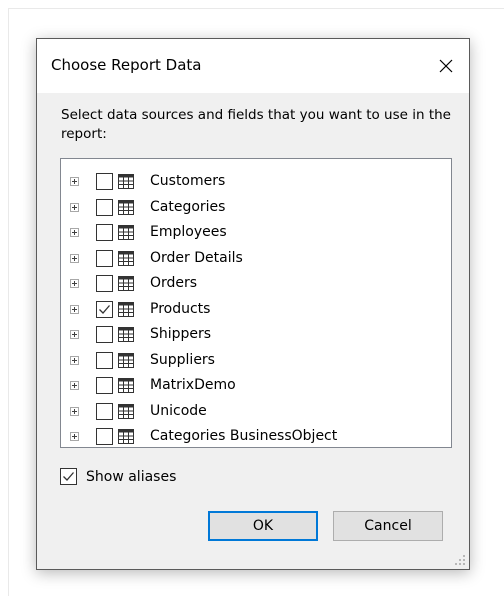 Image resolution: width=504 pixels, height=596 pixels. What do you see at coordinates (188, 232) in the screenshot?
I see `tree-item-label: Employees` at bounding box center [188, 232].